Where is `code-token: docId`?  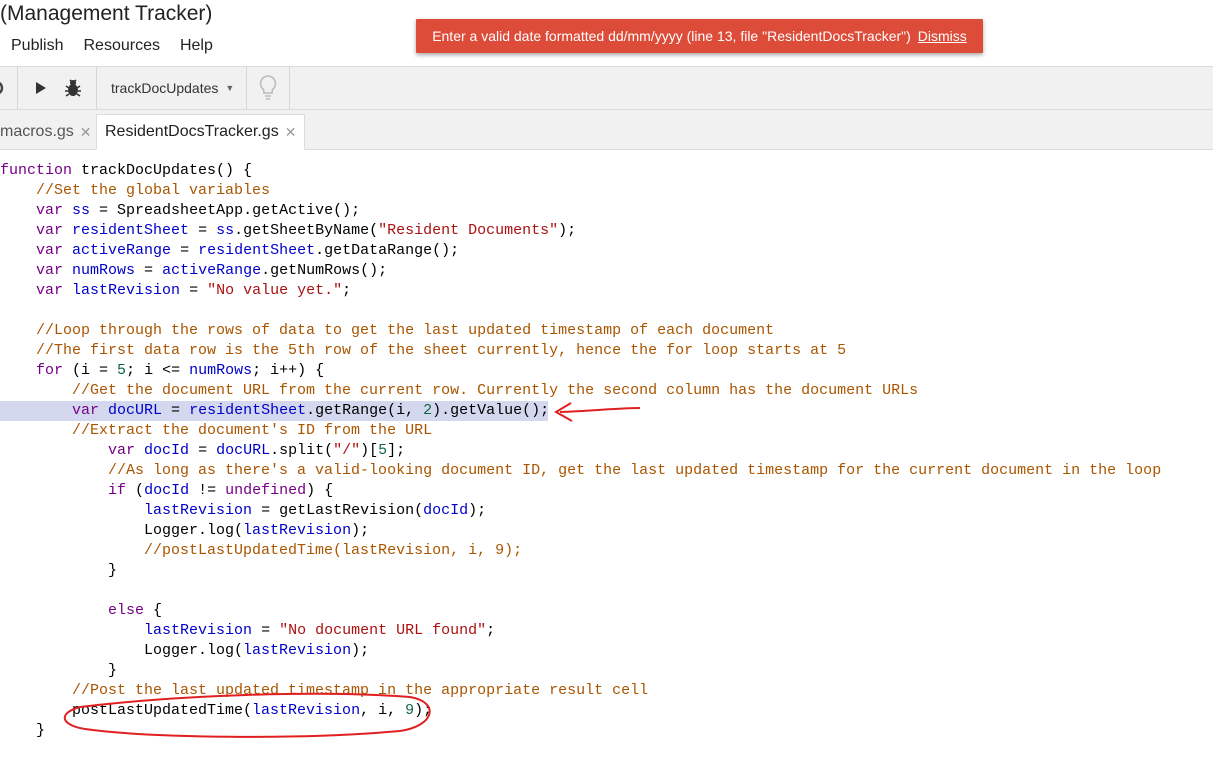 code-token: docId is located at coordinates (446, 510).